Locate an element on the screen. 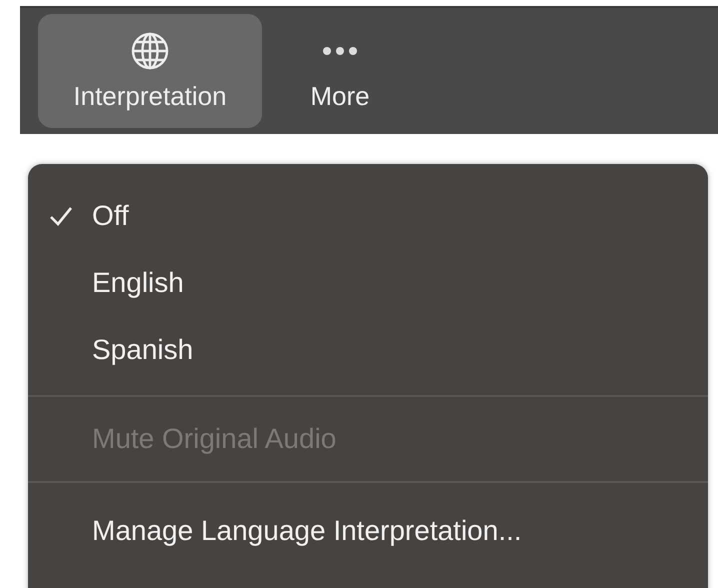 This screenshot has width=718, height=588. globe-button: Interpretation is located at coordinates (150, 71).